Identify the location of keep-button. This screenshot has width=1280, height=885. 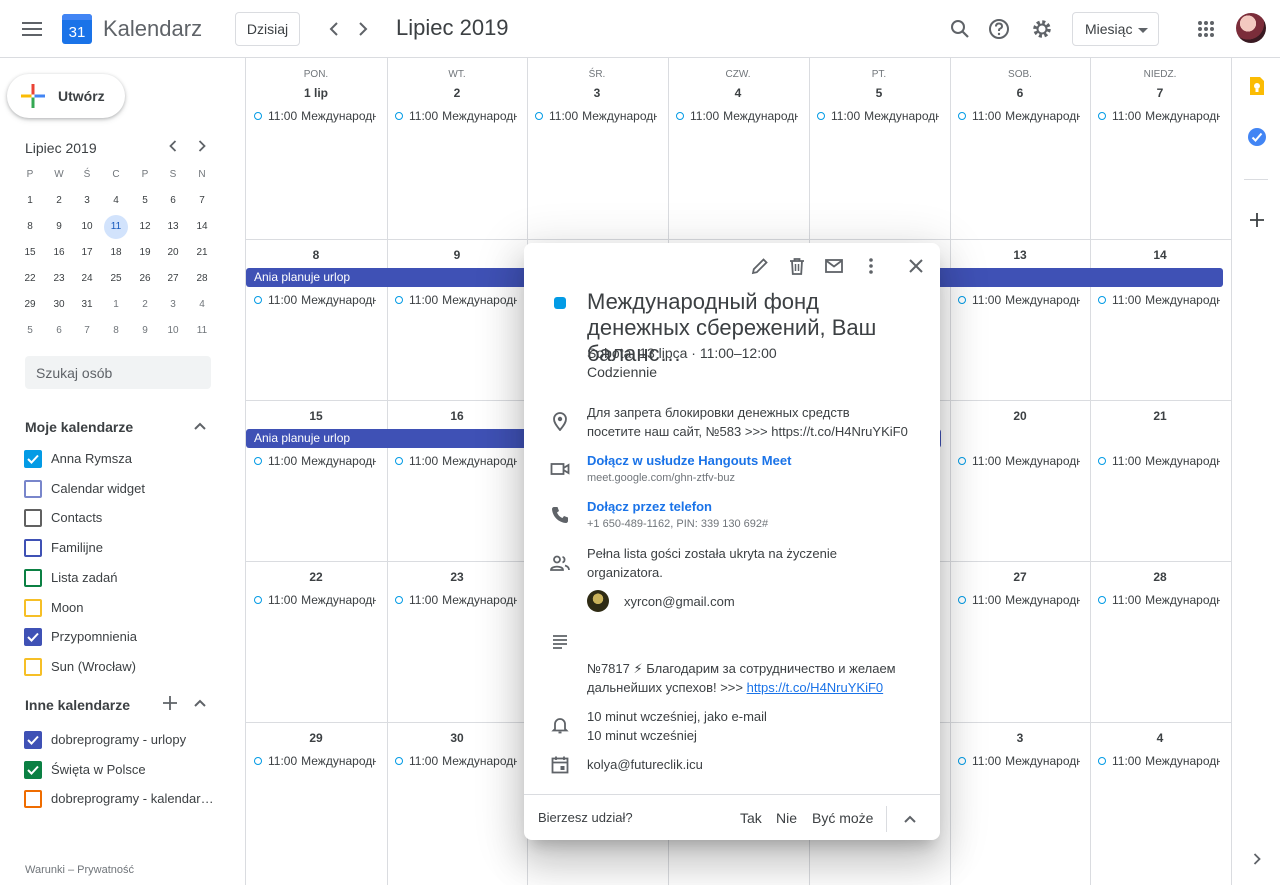
(1257, 86).